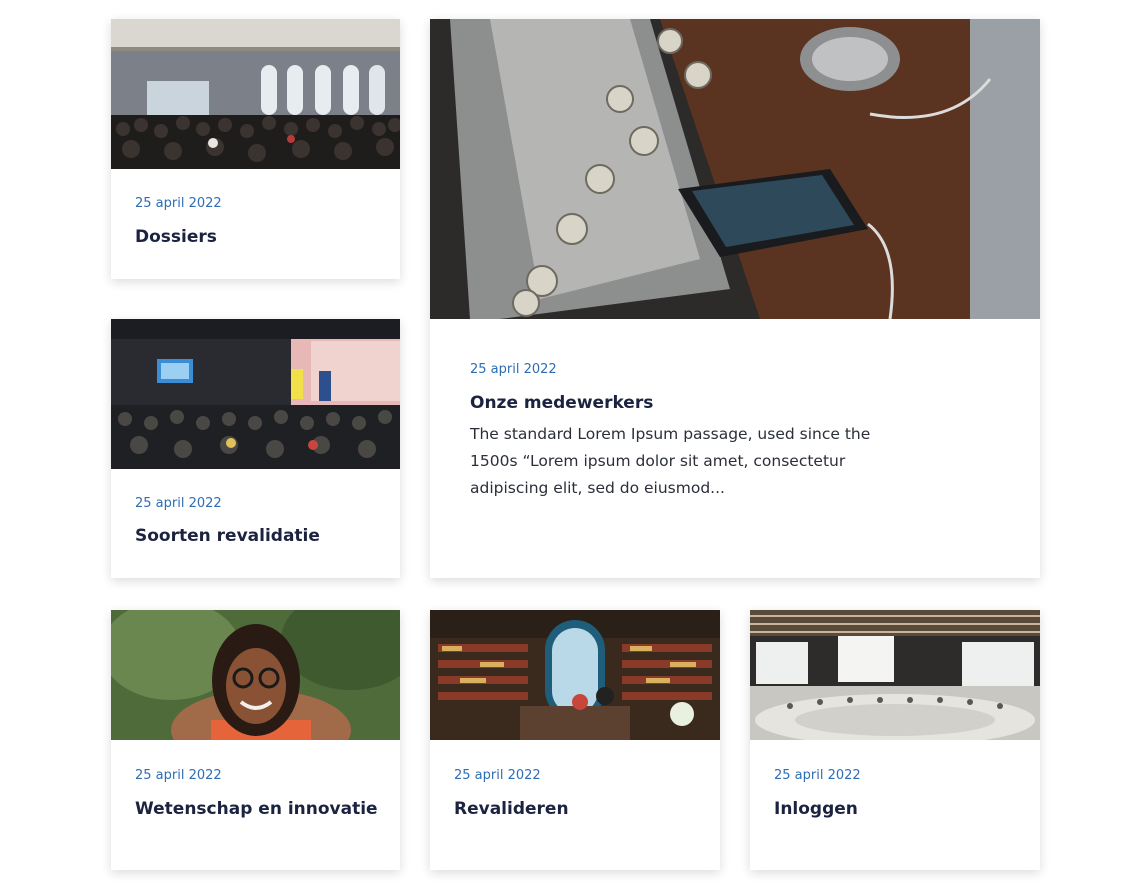 The width and height of the screenshot is (1138, 895). I want to click on post-title: Wetenschap en innovatie, so click(256, 809).